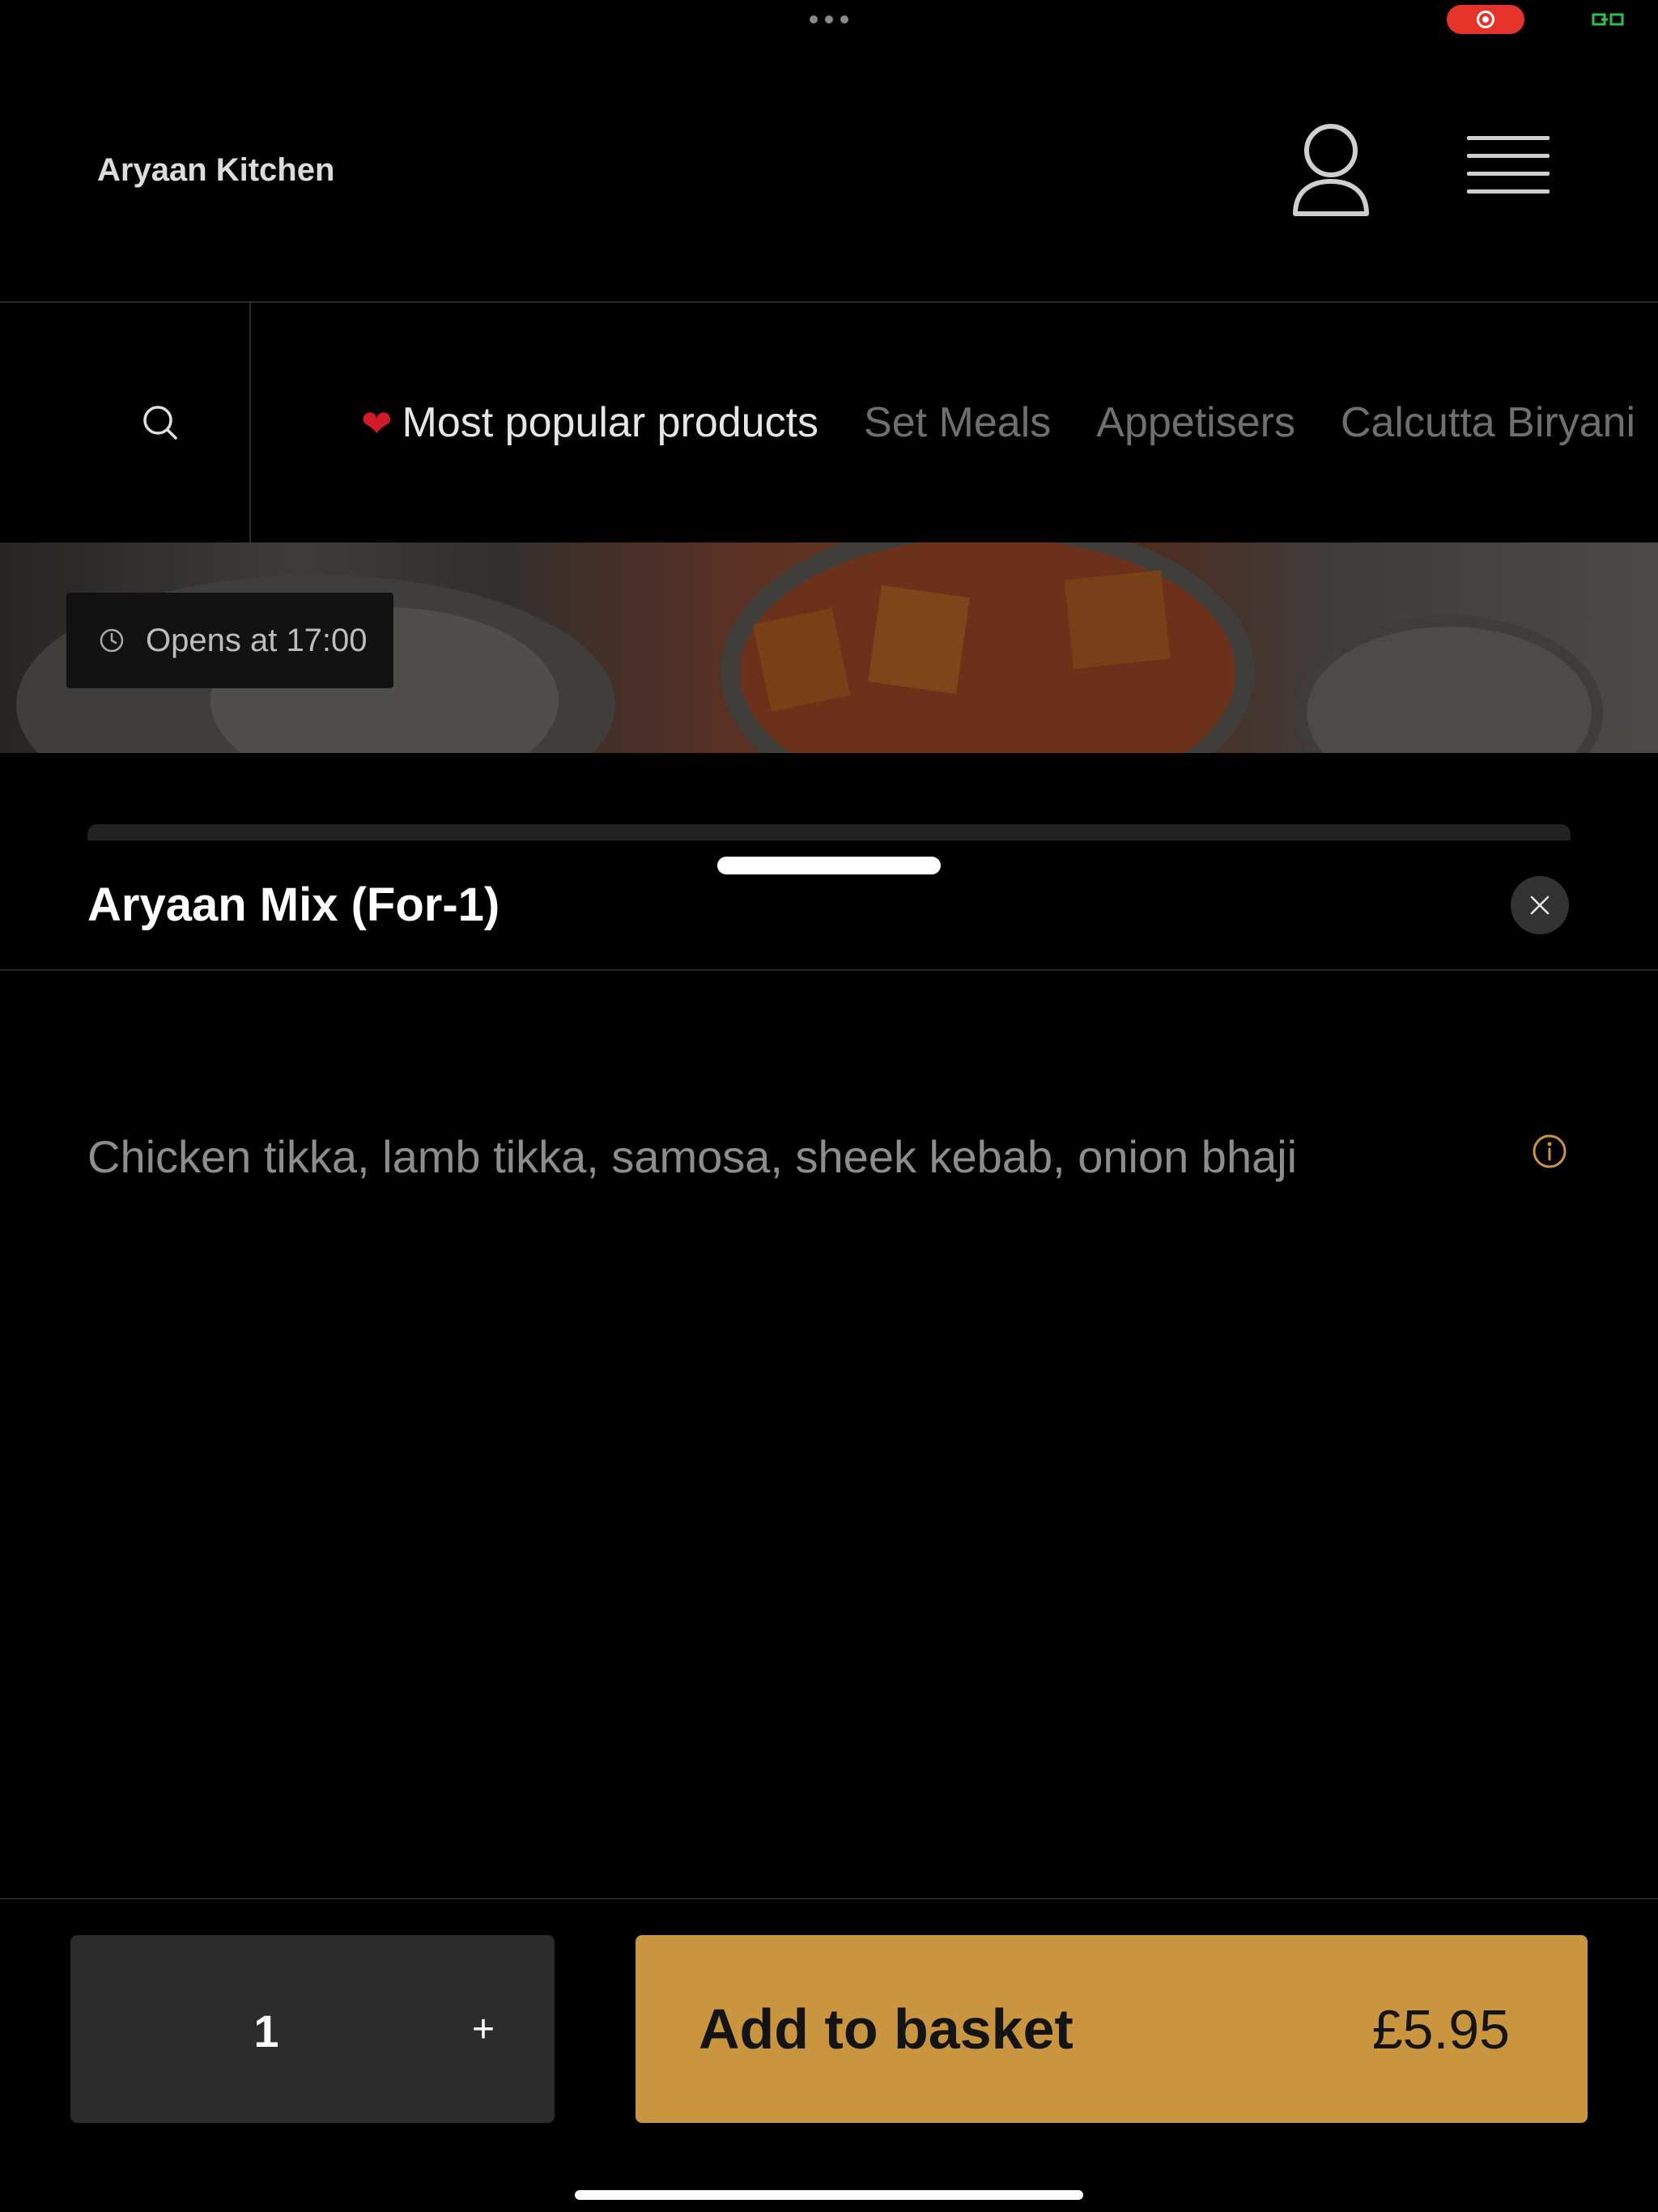 The image size is (1658, 2212). I want to click on opening-time-text: Opens at 17:00, so click(257, 640).